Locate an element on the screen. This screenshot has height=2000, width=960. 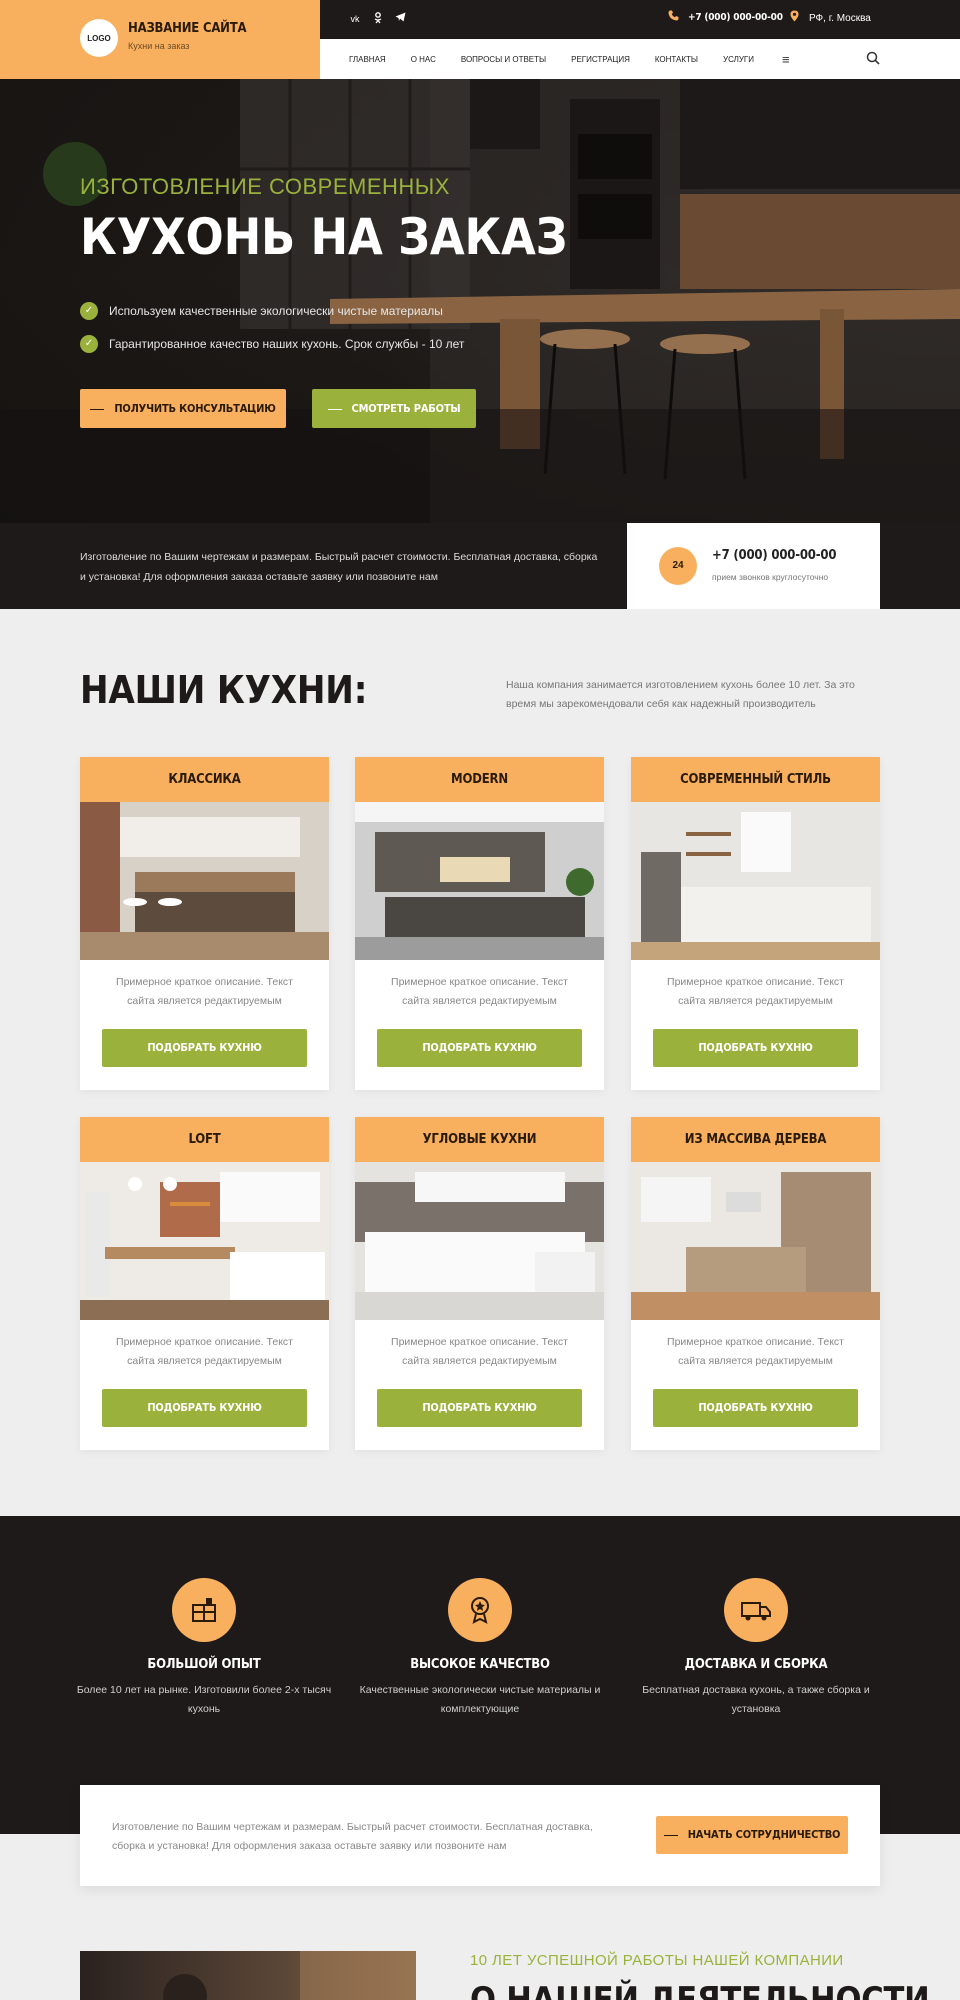
phone-24h-icon: 24 is located at coordinates (678, 566).